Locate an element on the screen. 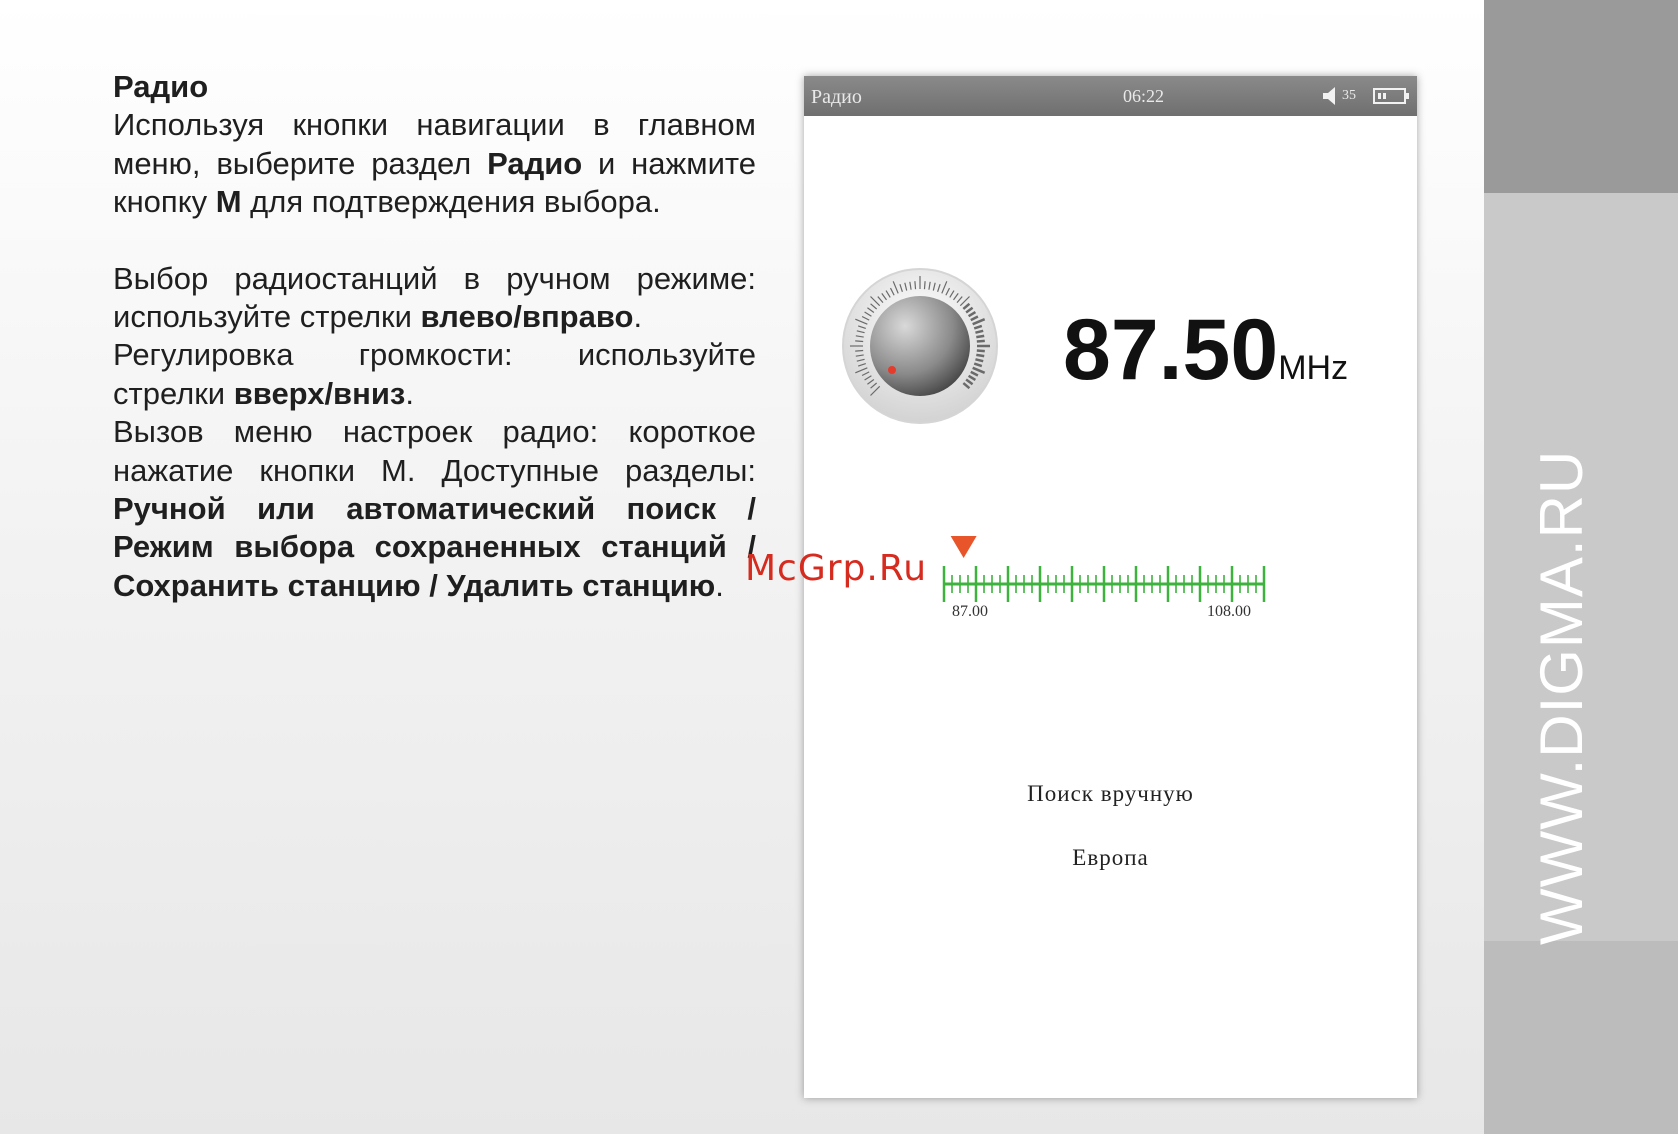 This screenshot has height=1134, width=1678. bold-run: влево/вправо is located at coordinates (527, 317).